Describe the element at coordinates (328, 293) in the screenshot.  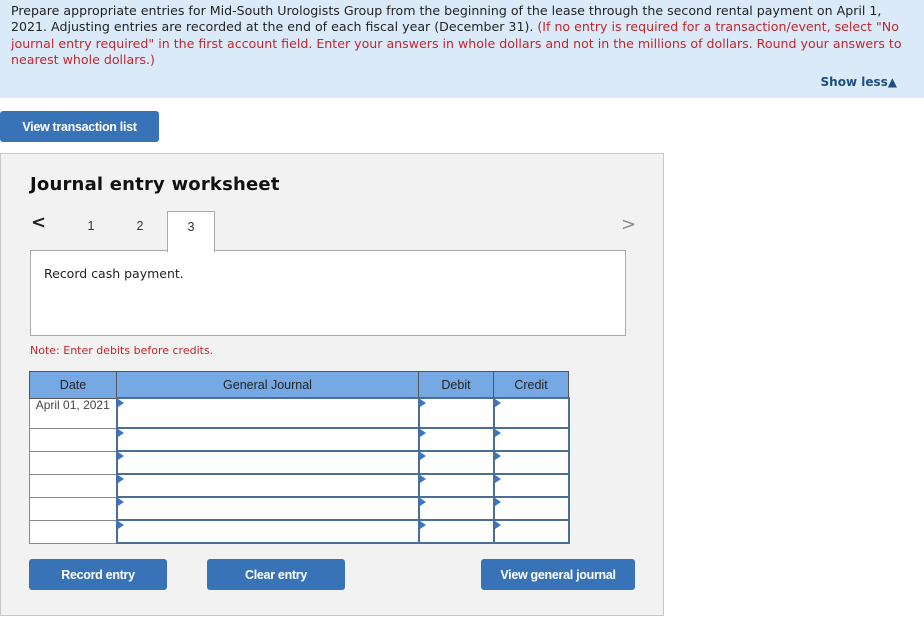
I see `transaction-description: Record cash payment.` at that location.